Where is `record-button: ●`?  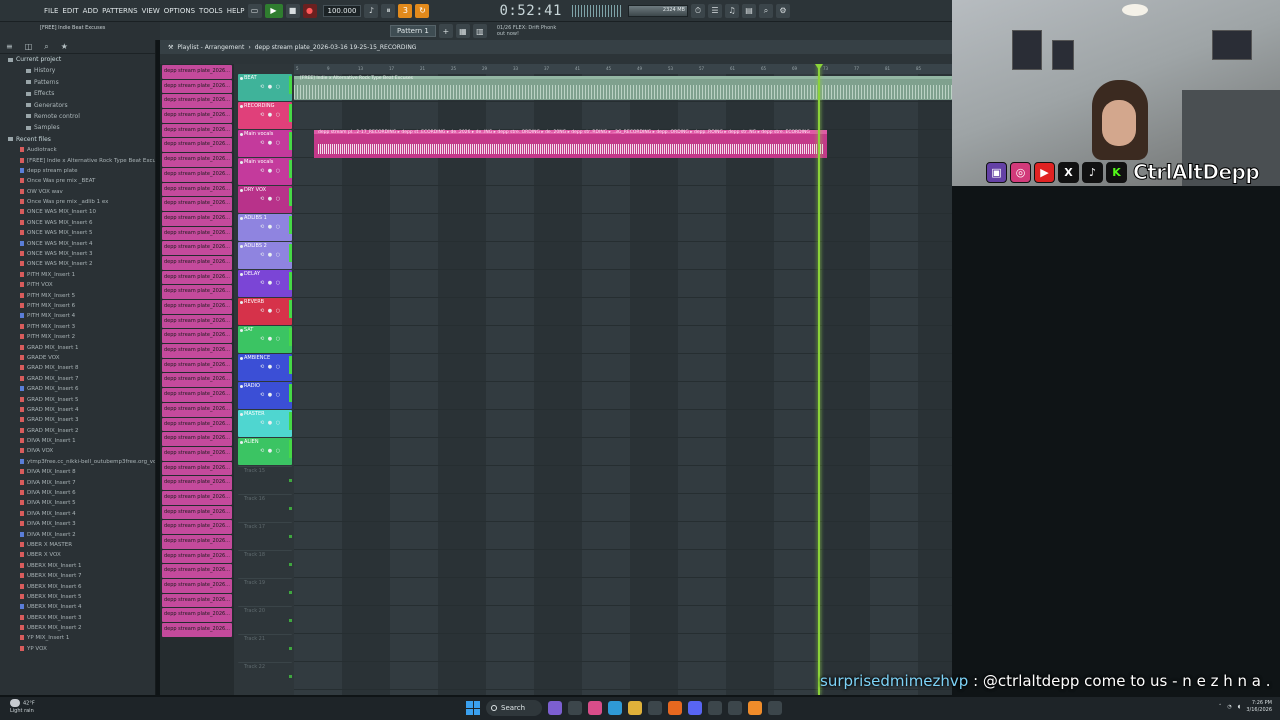
record-button: ● is located at coordinates (309, 10).